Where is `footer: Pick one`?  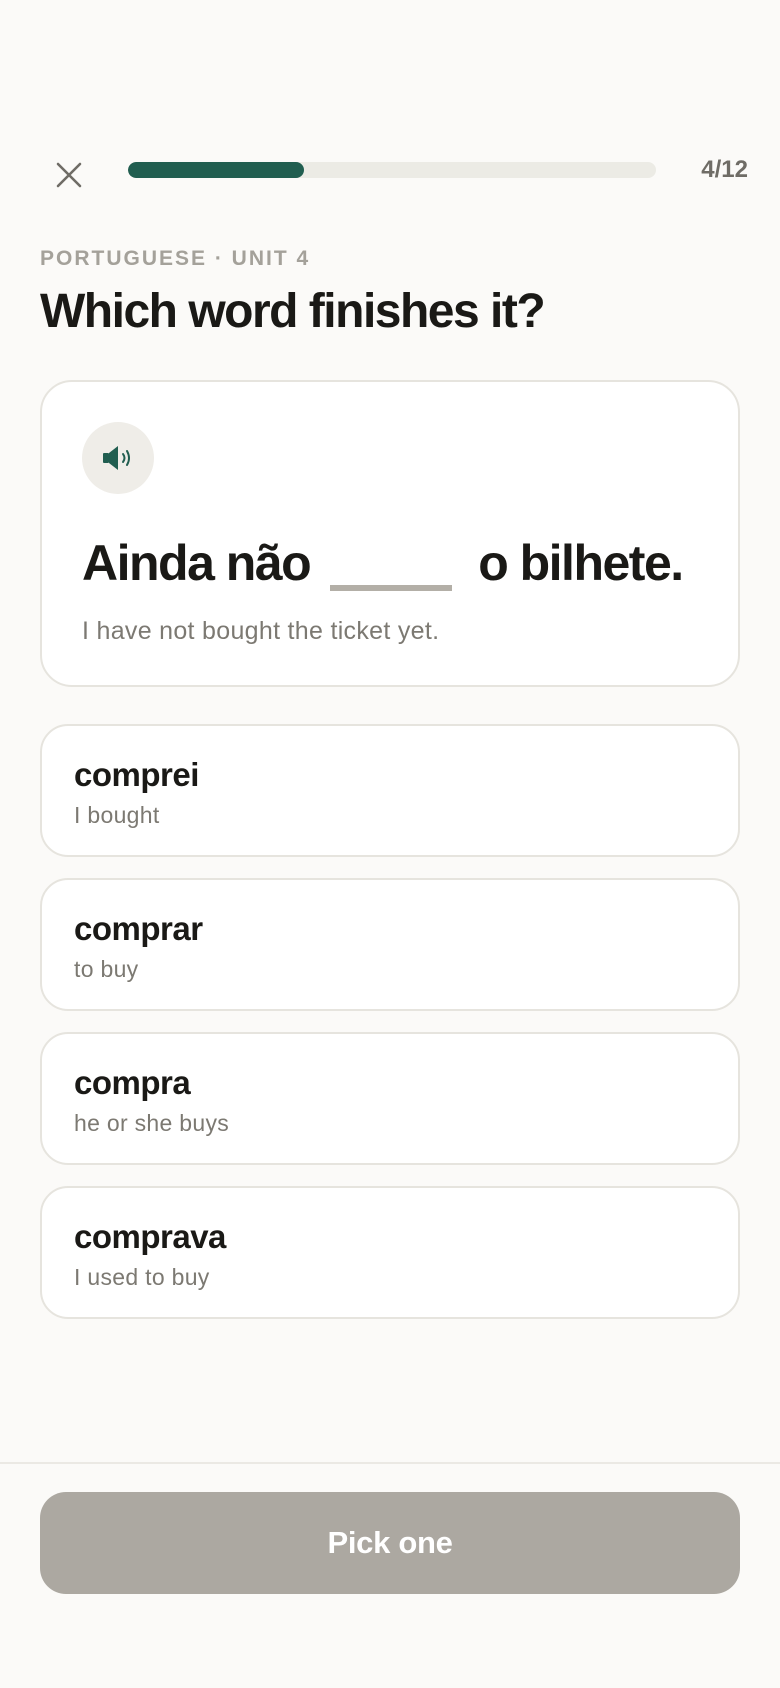 footer: Pick one is located at coordinates (390, 1575).